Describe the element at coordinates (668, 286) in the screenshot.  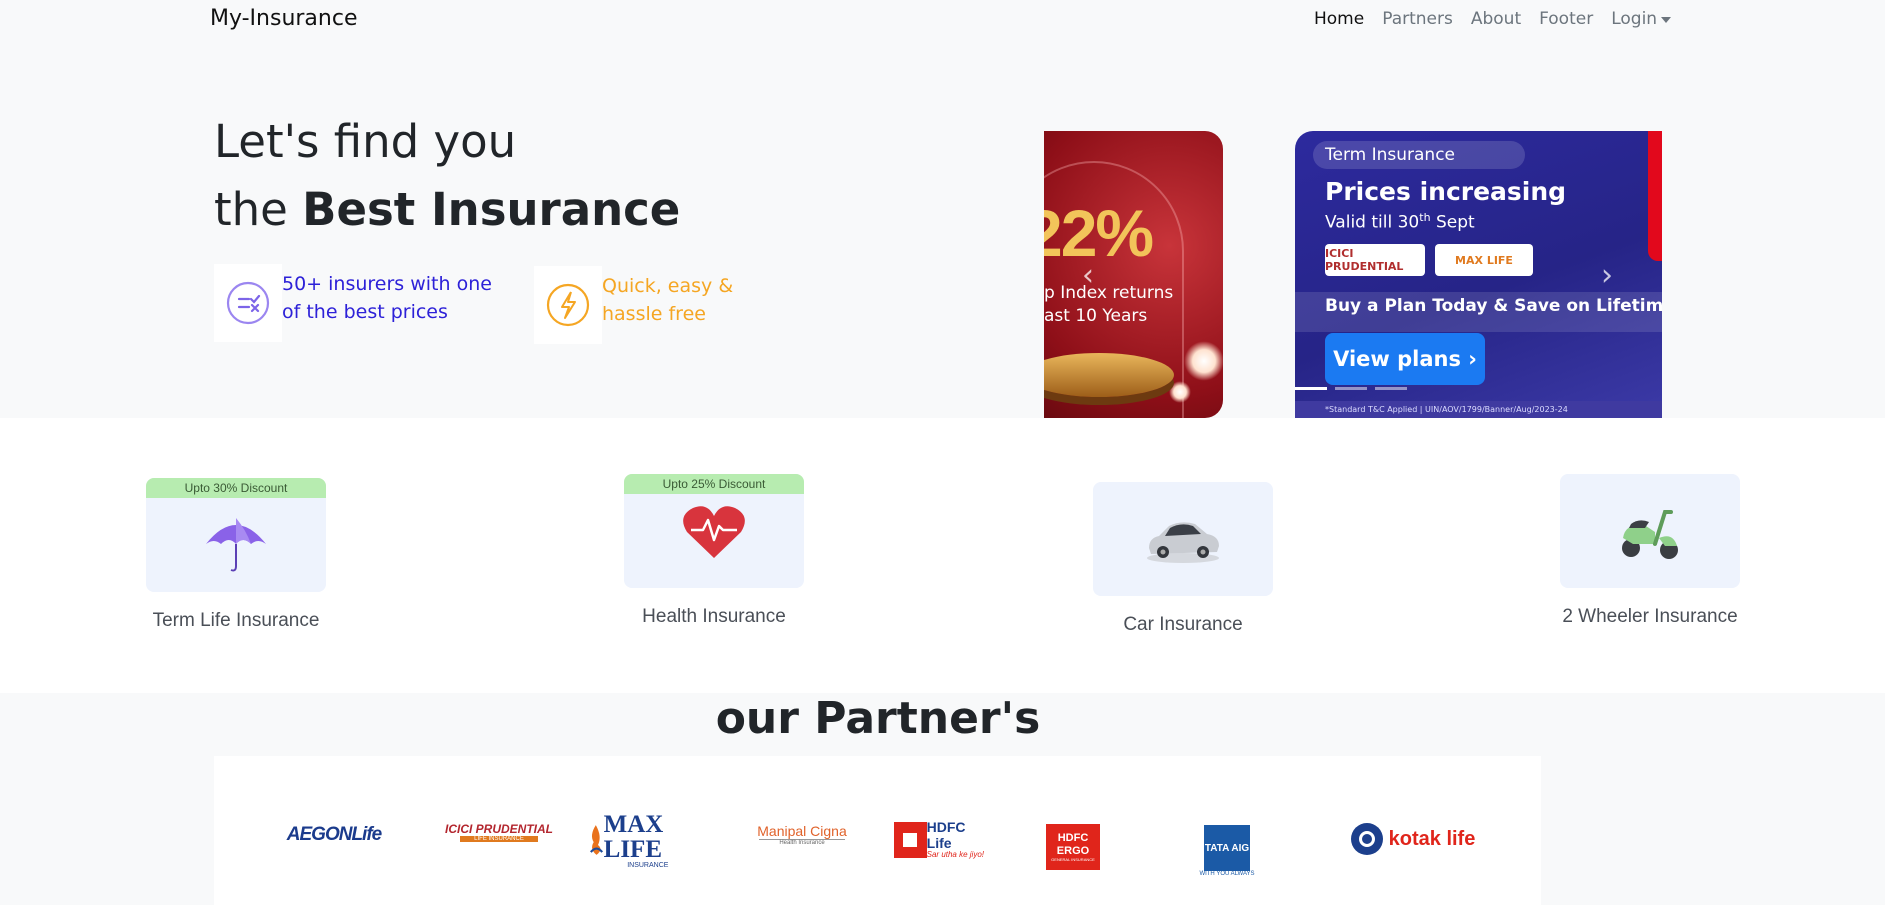
I see `feature-quick-line1: Quick, easy &` at that location.